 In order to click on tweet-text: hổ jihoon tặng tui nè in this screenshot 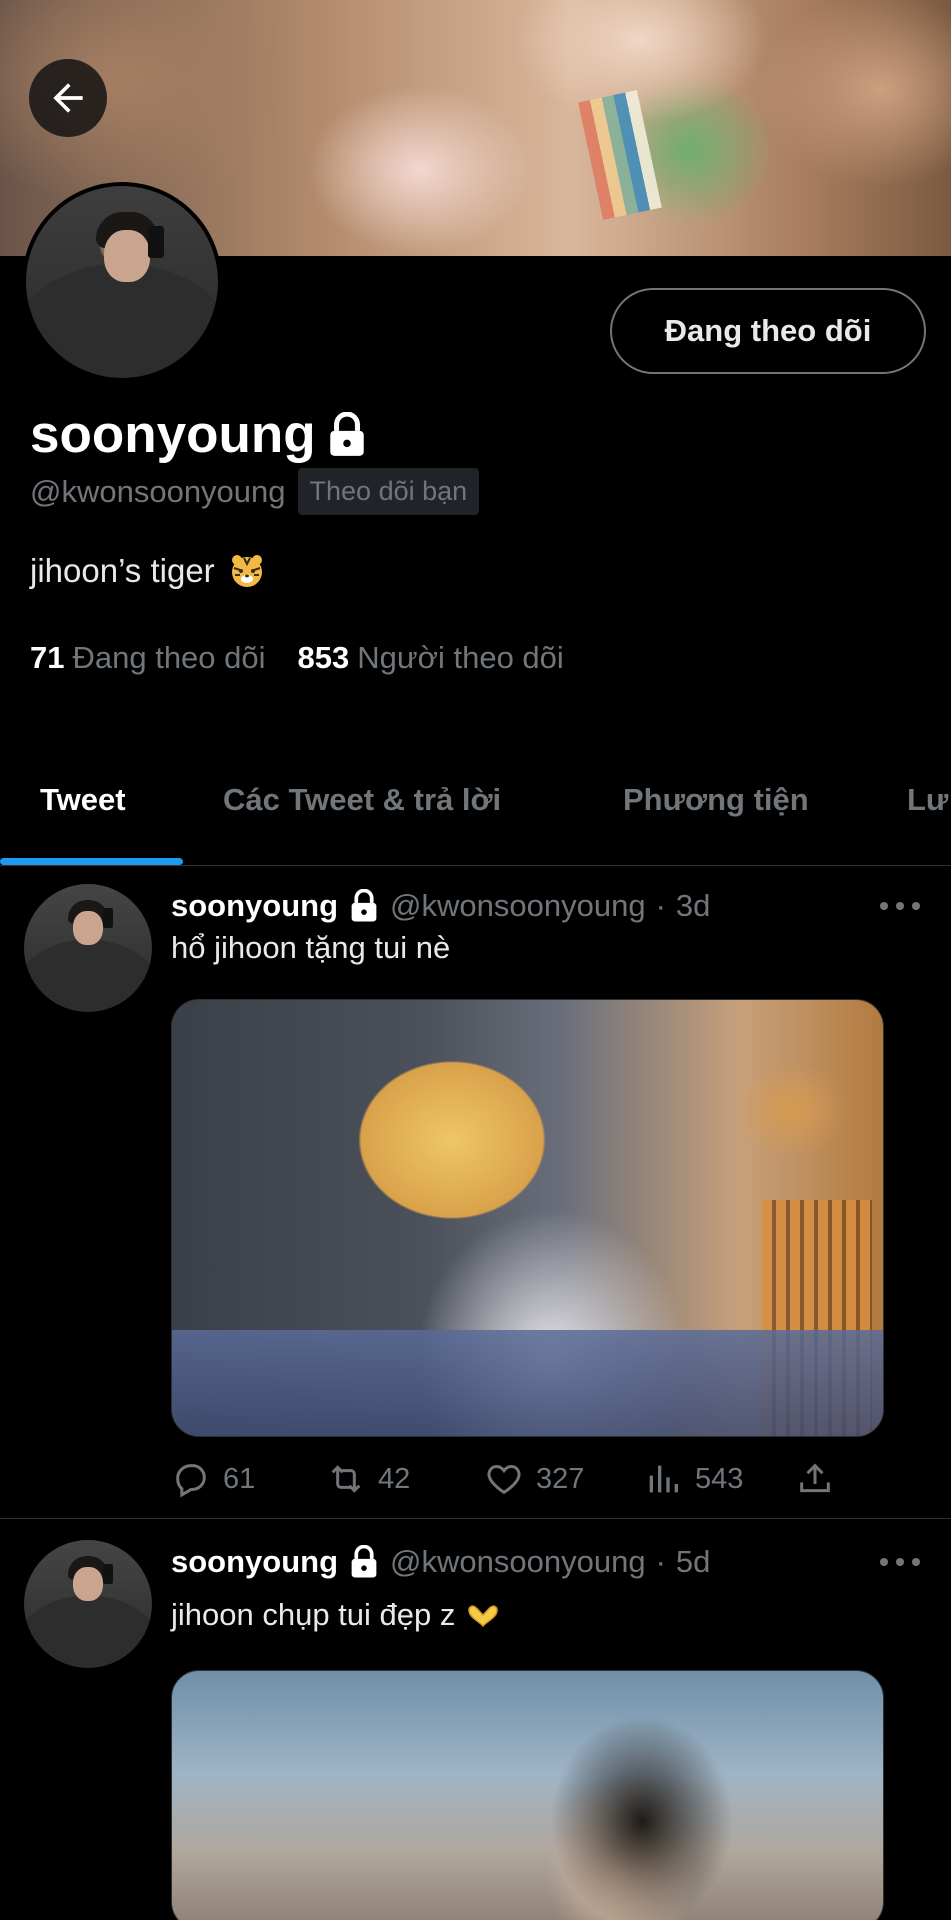, I will do `click(310, 948)`.